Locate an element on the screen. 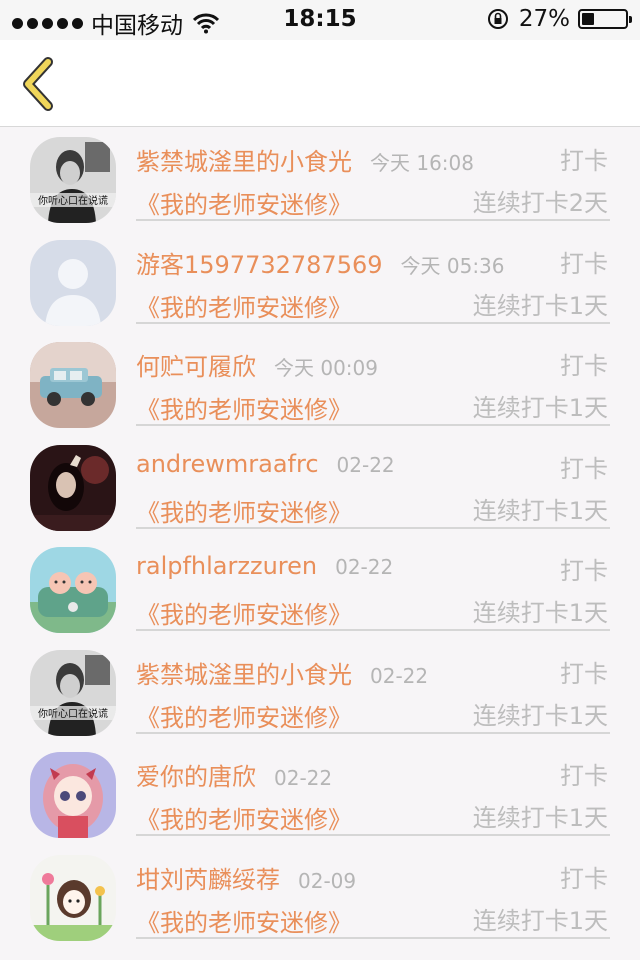 The image size is (640, 960). list-item: 何贮可履欣 今天 00:09 打卡 《我的老师安迷修》 连续打卡1天 is located at coordinates (320, 383).